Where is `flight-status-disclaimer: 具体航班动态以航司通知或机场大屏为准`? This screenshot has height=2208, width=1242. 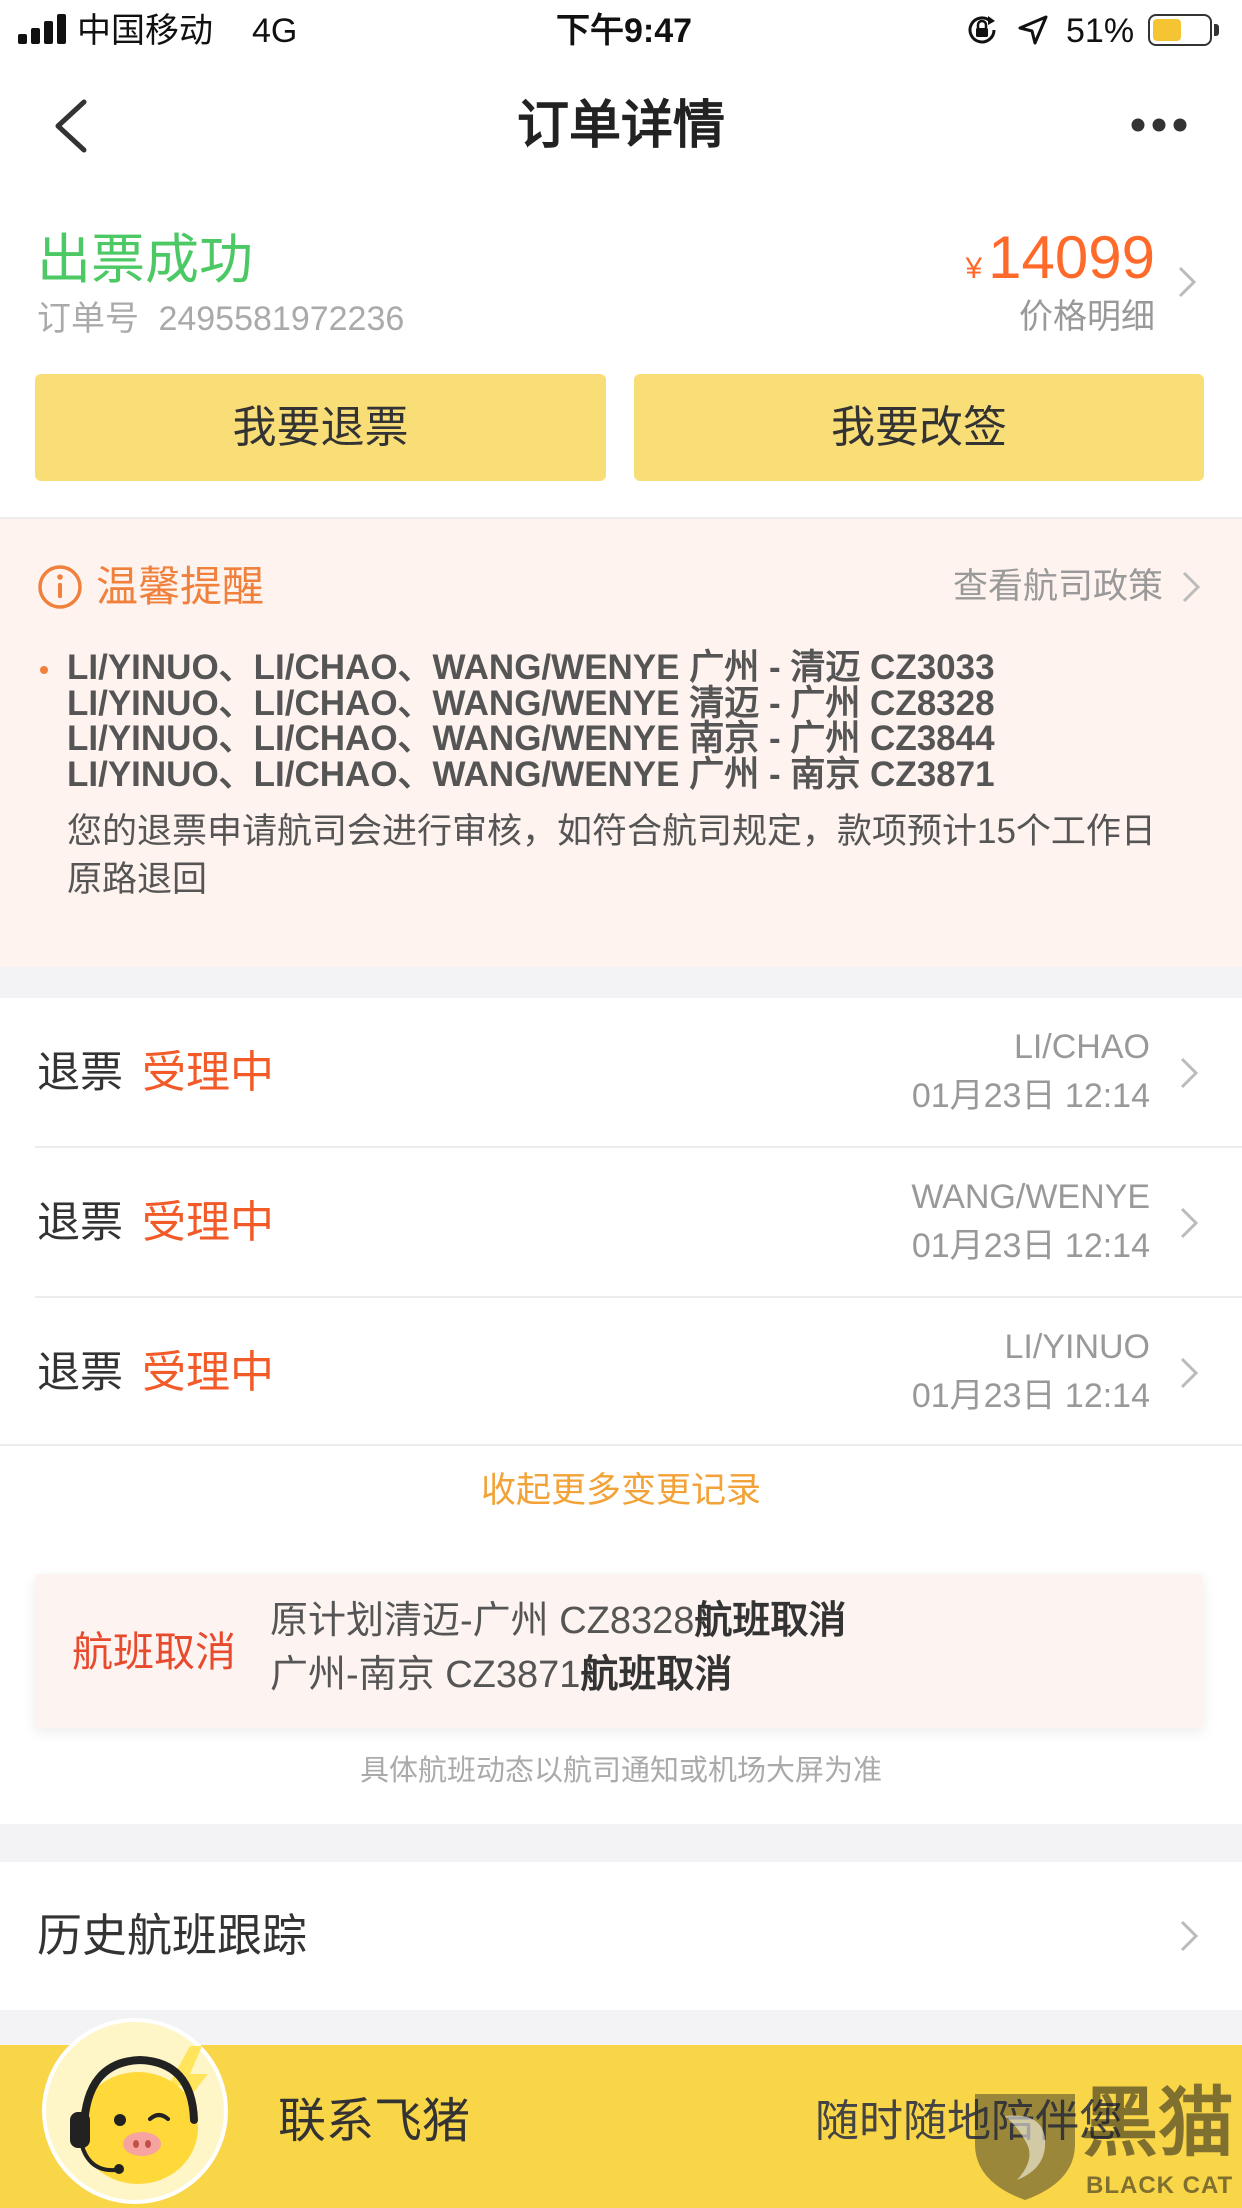 flight-status-disclaimer: 具体航班动态以航司通知或机场大屏为准 is located at coordinates (620, 1771).